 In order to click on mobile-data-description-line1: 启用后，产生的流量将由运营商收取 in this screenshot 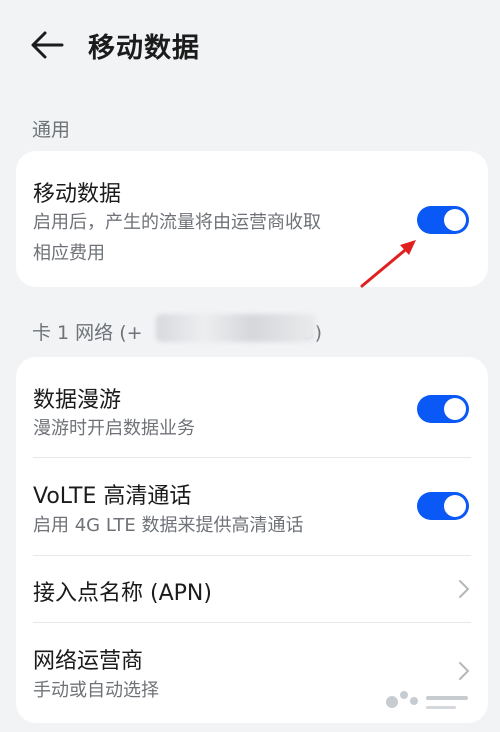, I will do `click(177, 222)`.